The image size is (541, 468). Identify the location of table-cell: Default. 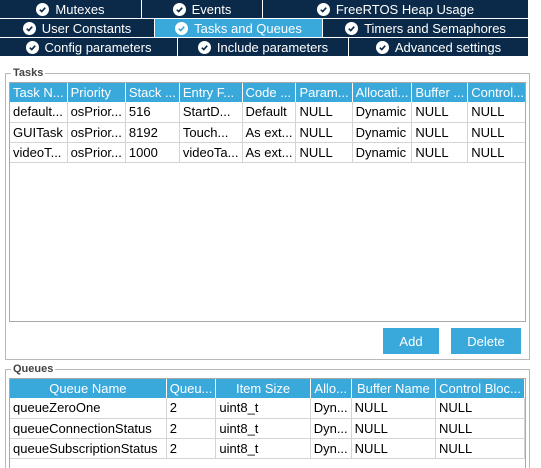
(269, 112).